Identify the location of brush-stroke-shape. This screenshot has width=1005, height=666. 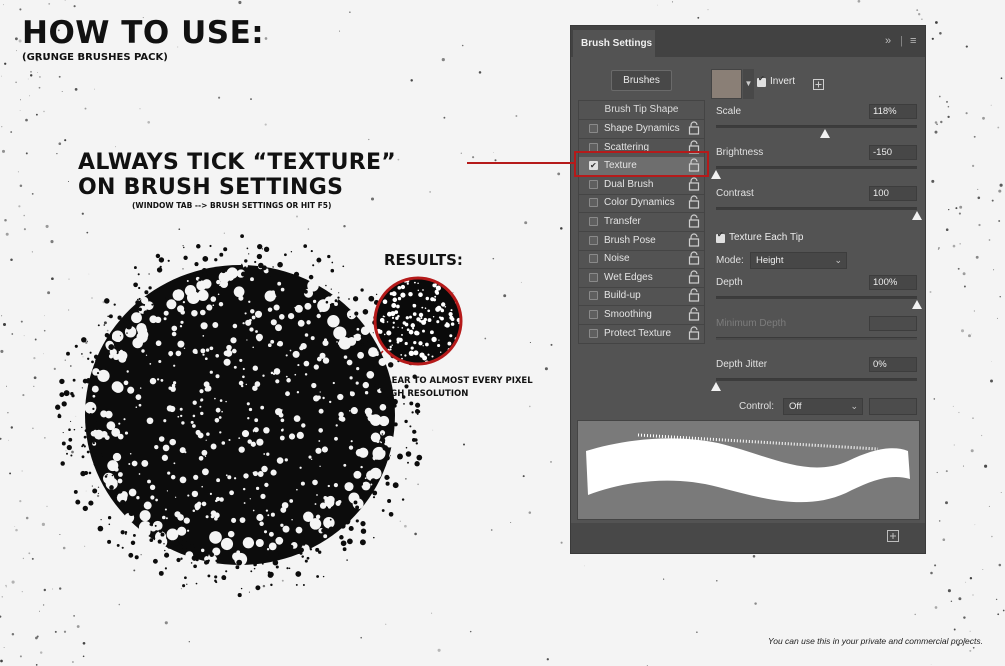
(748, 468).